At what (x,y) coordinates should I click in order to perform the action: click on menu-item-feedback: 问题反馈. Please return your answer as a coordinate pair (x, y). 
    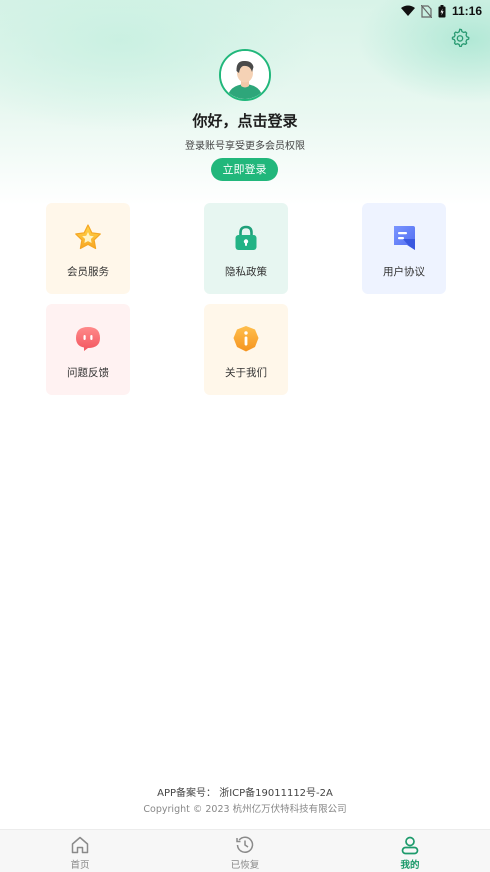
    Looking at the image, I should click on (88, 349).